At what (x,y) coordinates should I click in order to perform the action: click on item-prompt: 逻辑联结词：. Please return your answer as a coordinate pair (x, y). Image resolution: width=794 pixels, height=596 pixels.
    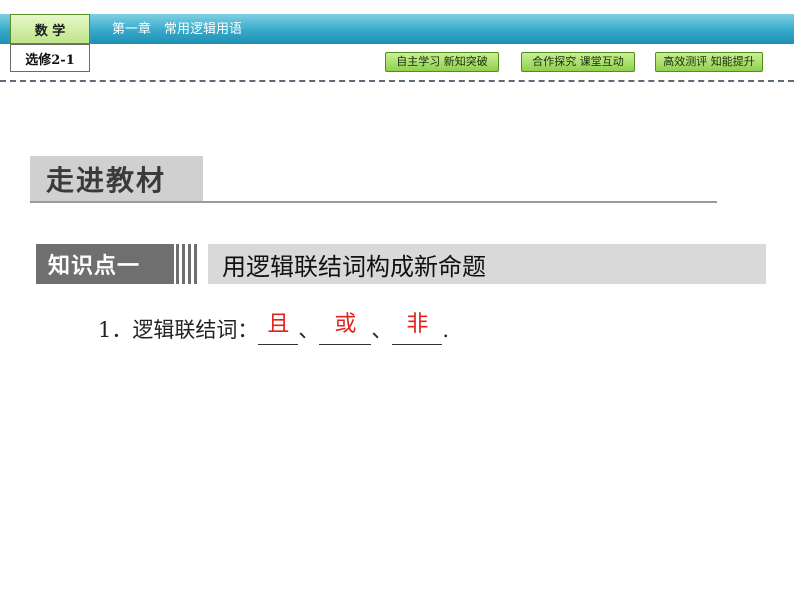
    Looking at the image, I should click on (195, 330).